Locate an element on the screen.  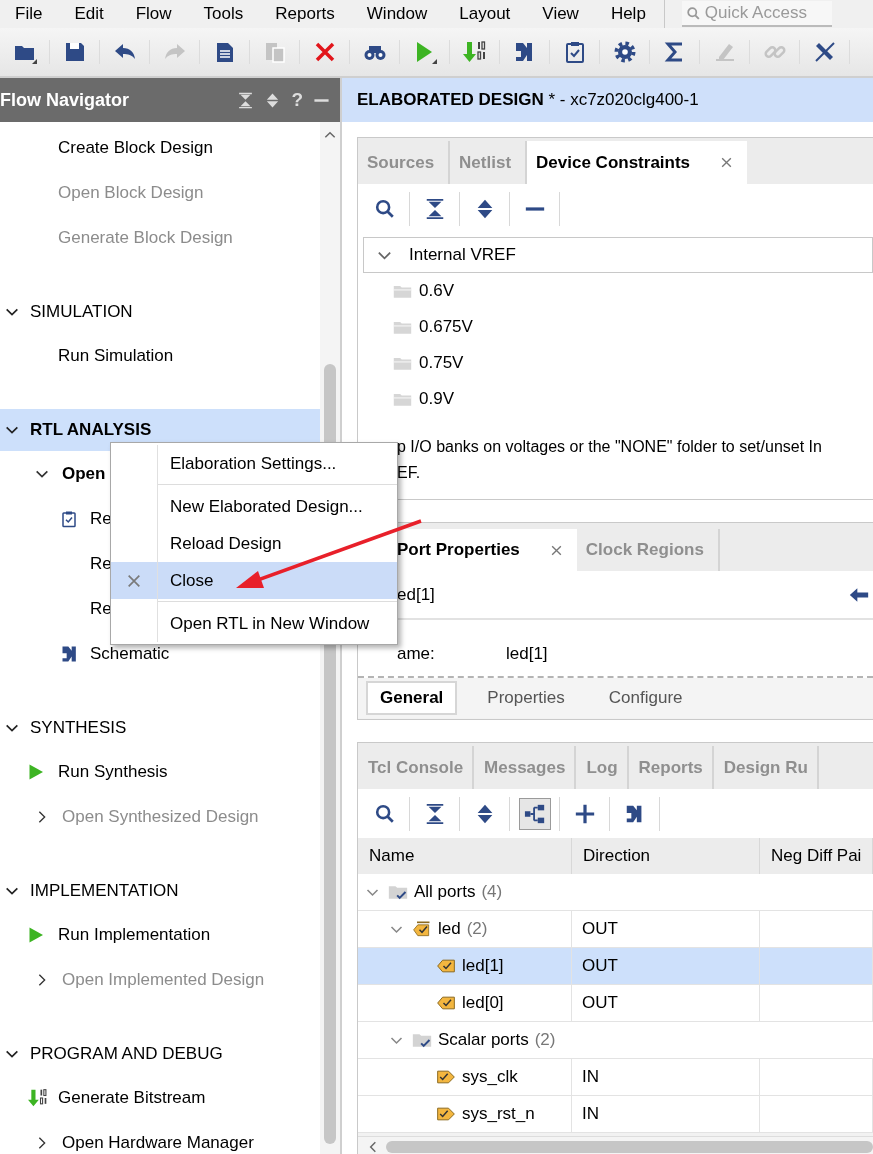
section-title: SYNTHESIS is located at coordinates (78, 728).